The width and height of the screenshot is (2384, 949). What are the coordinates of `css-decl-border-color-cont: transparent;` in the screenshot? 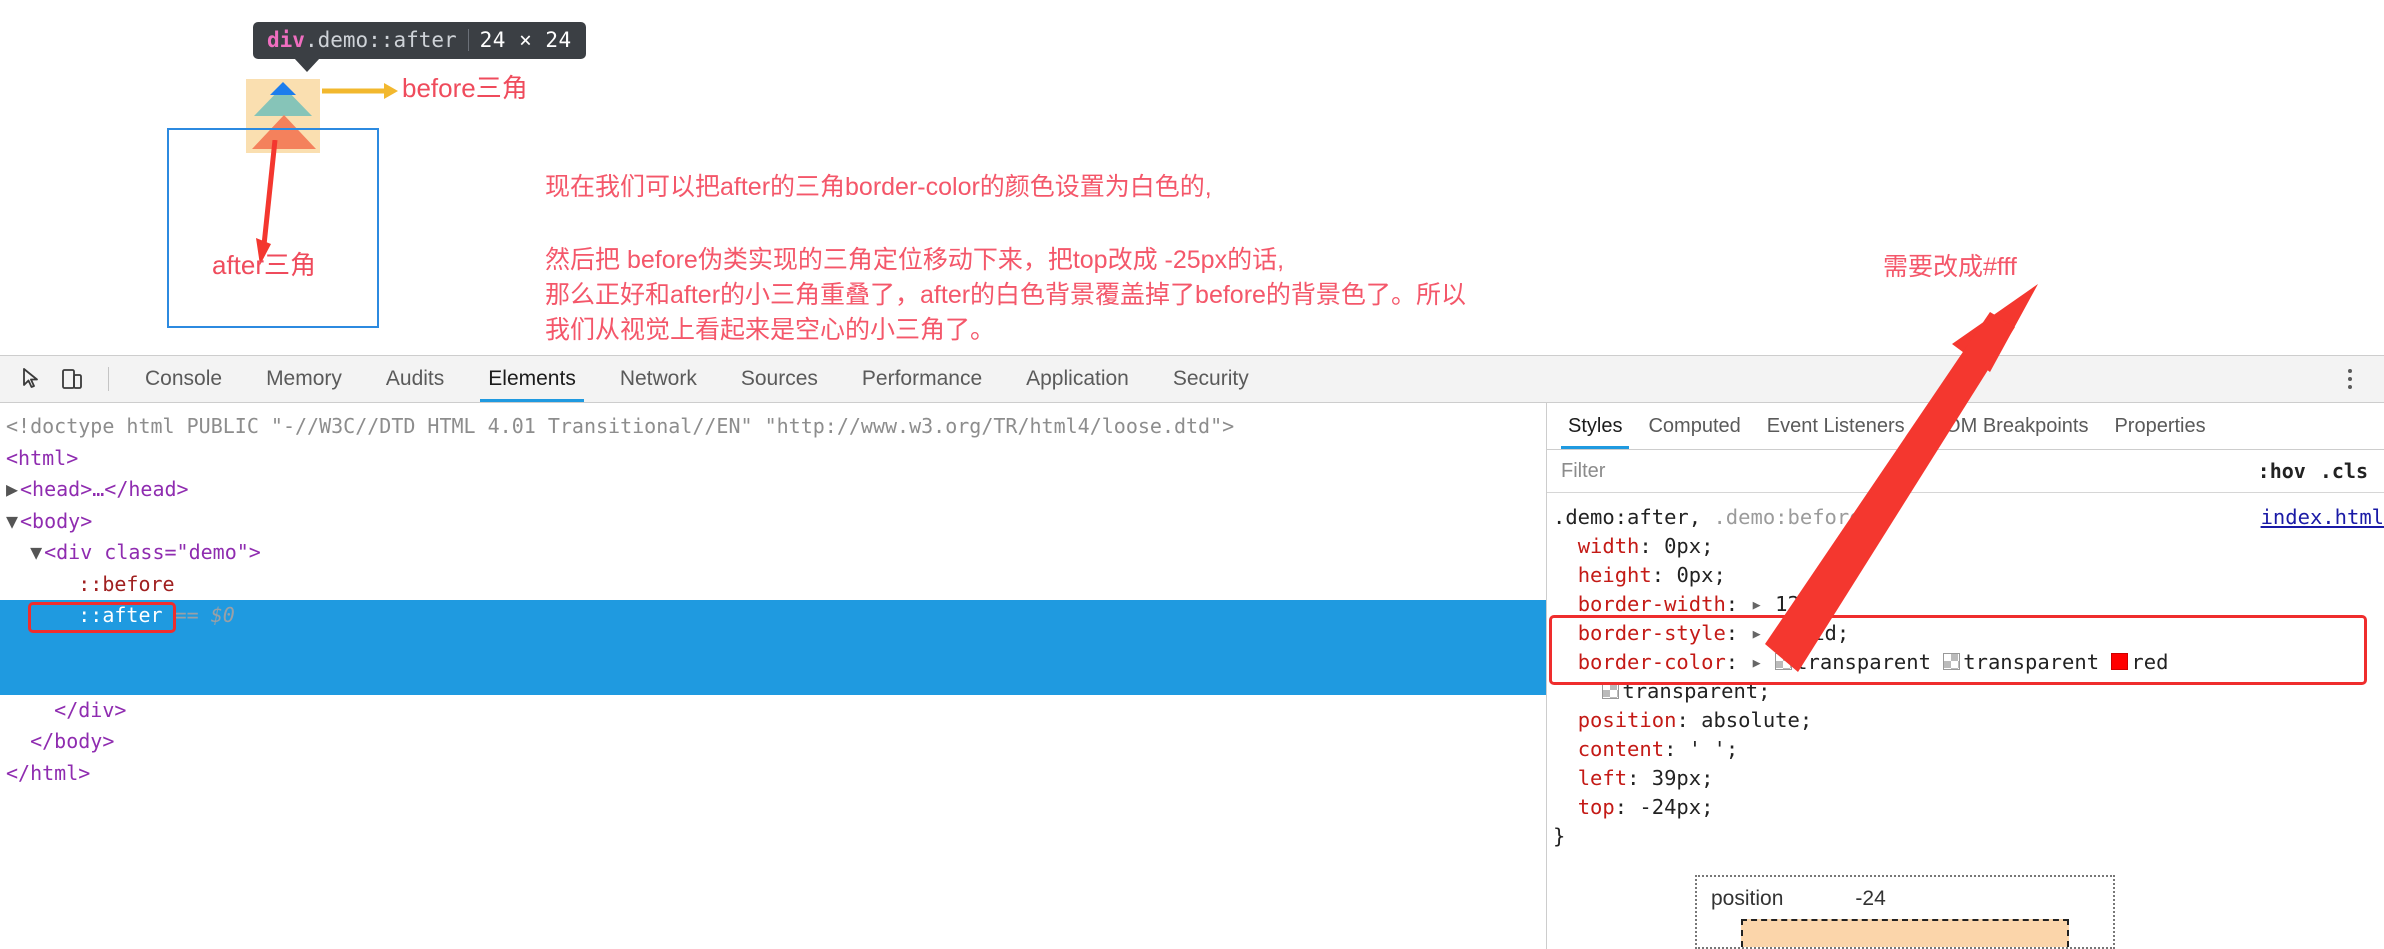 It's located at (1965, 691).